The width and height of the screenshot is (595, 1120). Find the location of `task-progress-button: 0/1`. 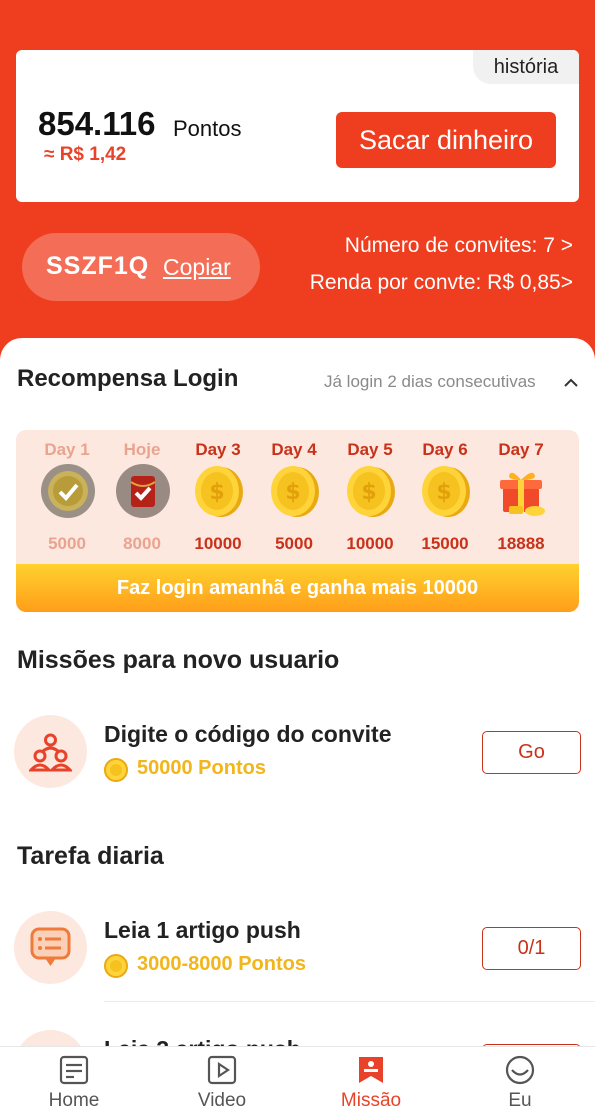

task-progress-button: 0/1 is located at coordinates (531, 948).